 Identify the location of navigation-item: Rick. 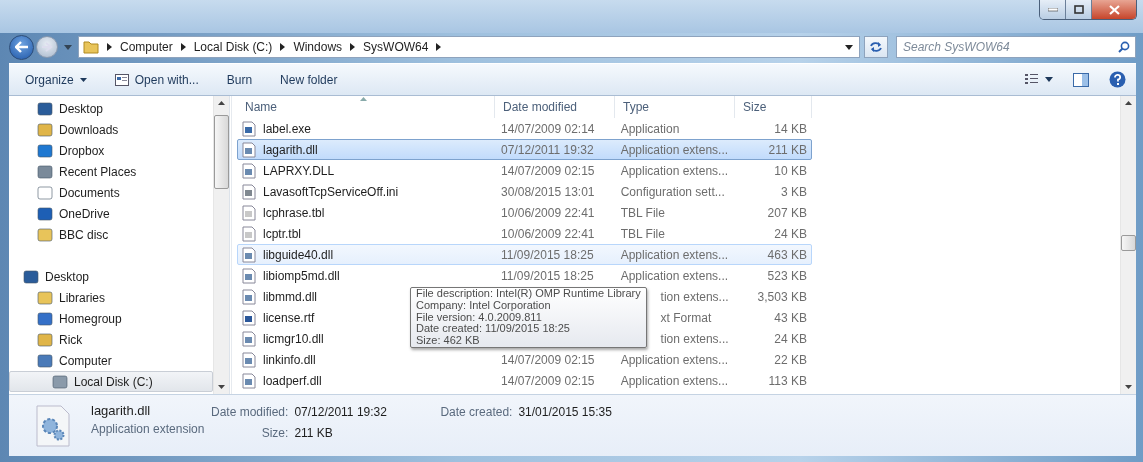
(111, 339).